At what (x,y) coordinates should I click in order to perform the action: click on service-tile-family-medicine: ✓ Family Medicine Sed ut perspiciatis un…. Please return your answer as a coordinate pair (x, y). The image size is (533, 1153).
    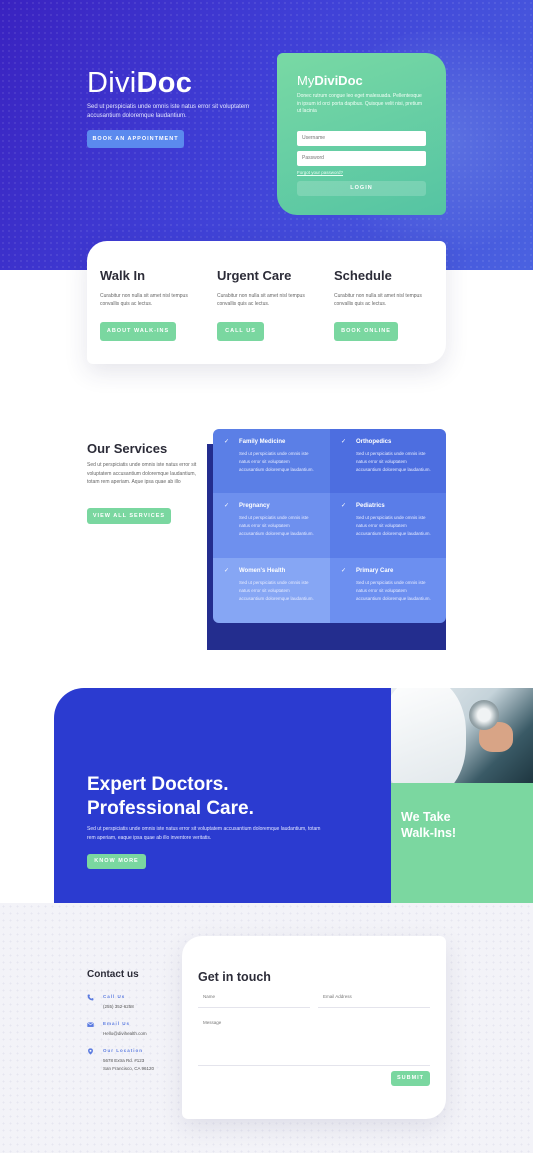
    Looking at the image, I should click on (271, 461).